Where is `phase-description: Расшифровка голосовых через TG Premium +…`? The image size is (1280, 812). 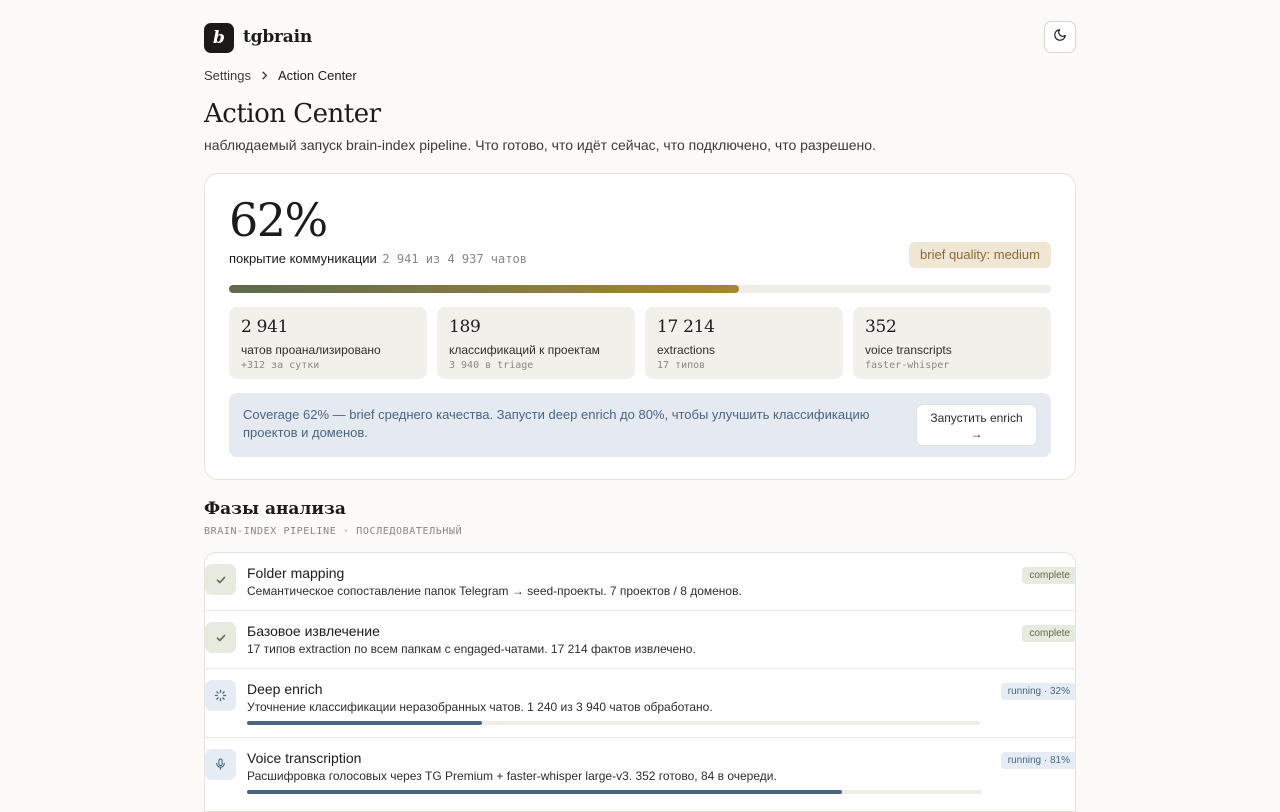 phase-description: Расшифровка голосовых через TG Premium +… is located at coordinates (512, 776).